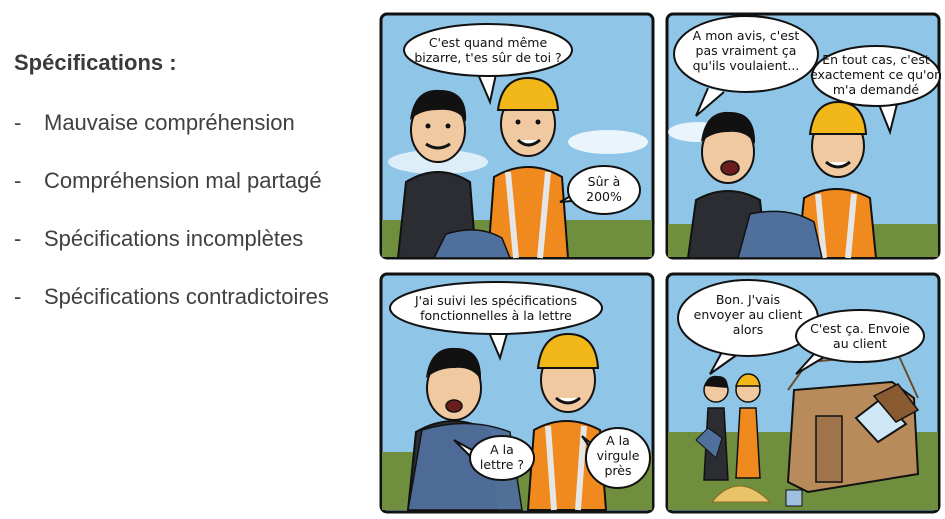 The image size is (945, 519). Describe the element at coordinates (746, 50) in the screenshot. I see `panel2-bubble-left-line2: pas vraiment ça` at that location.